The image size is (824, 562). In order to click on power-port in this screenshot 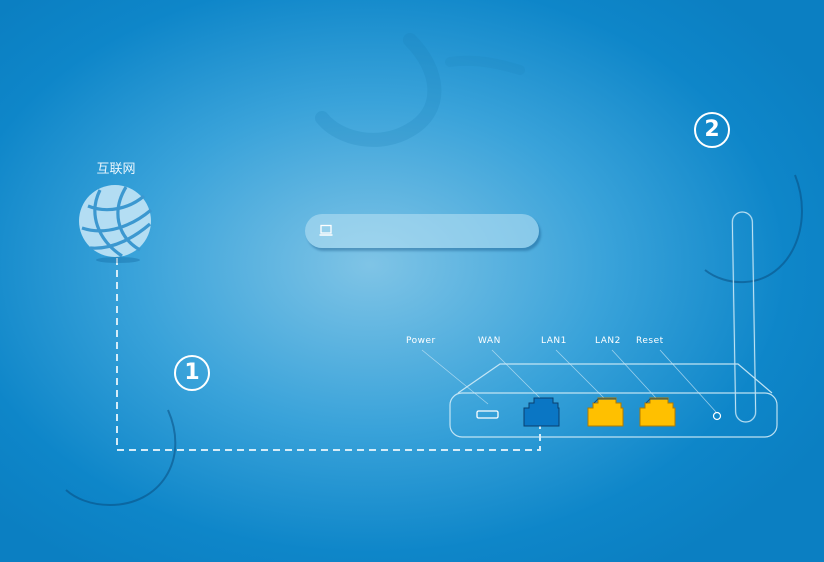, I will do `click(487, 414)`.